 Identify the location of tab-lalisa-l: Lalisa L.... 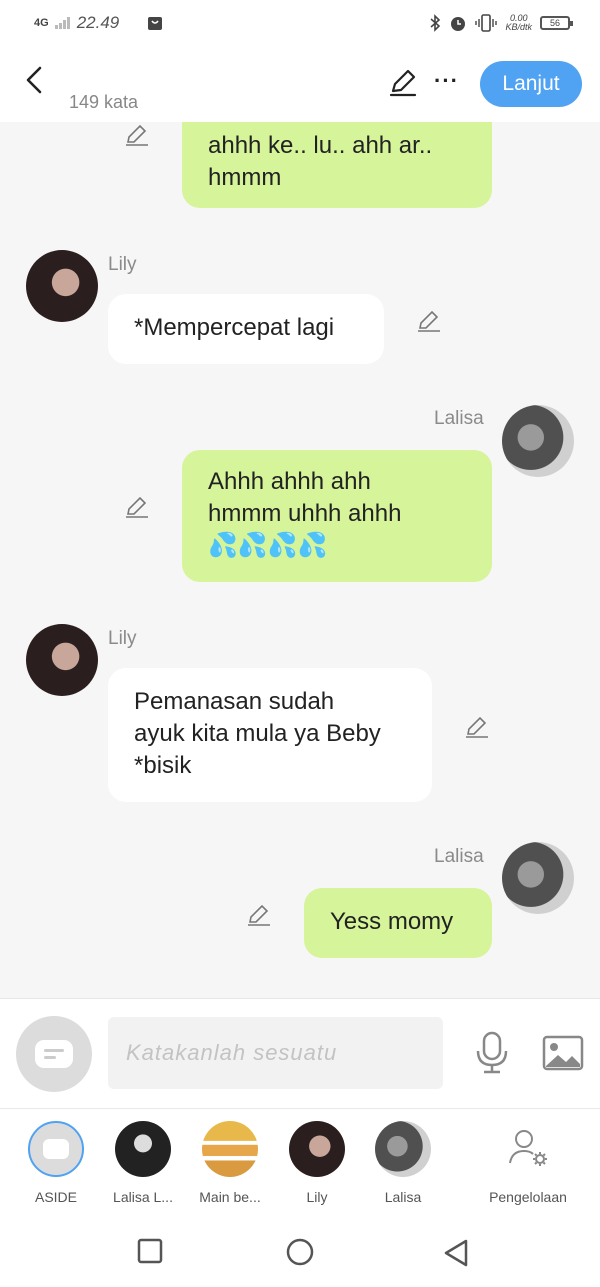
(143, 1163).